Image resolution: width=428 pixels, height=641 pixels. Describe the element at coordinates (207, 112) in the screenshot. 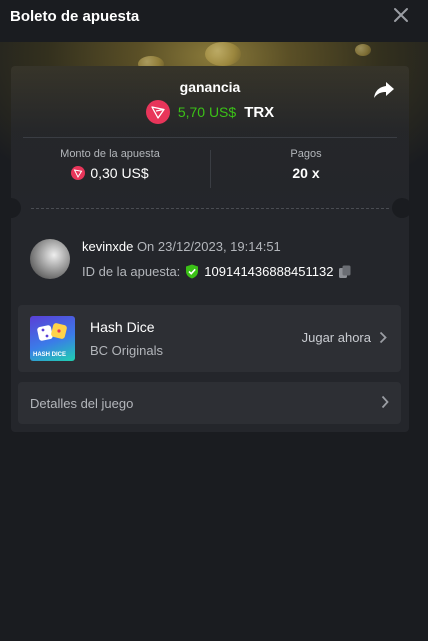

I see `win-amount: 5,70 US$` at that location.